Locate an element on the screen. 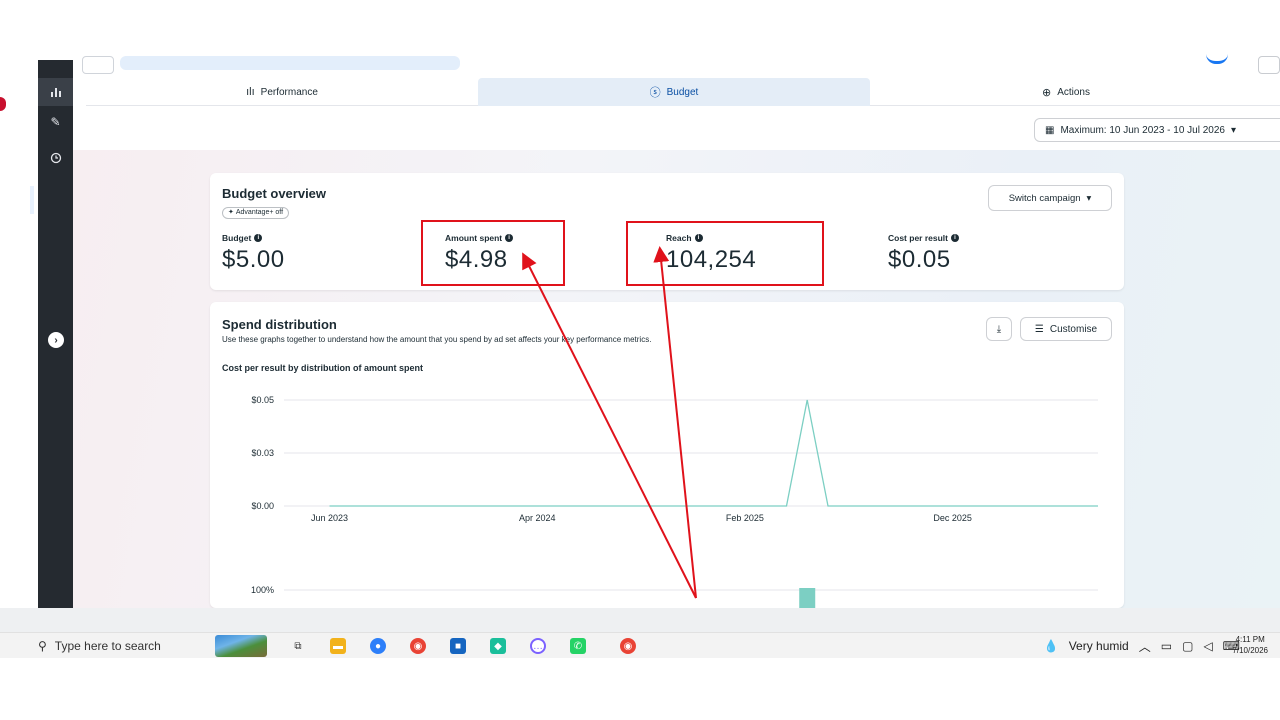  tab-performance: ılı Performance is located at coordinates (282, 92).